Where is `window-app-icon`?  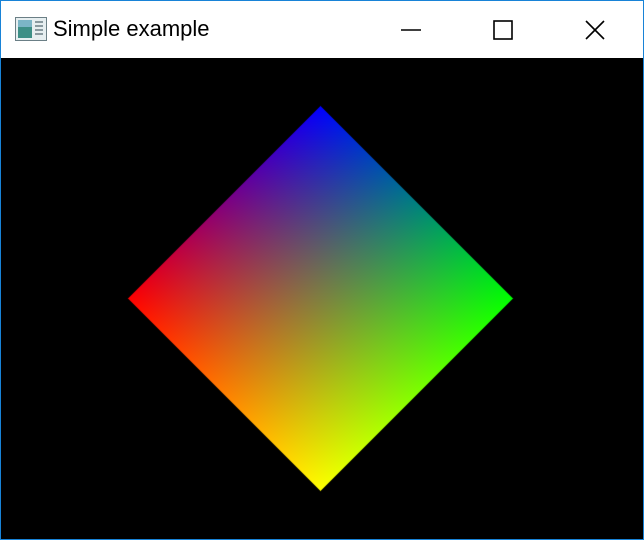
window-app-icon is located at coordinates (31, 29).